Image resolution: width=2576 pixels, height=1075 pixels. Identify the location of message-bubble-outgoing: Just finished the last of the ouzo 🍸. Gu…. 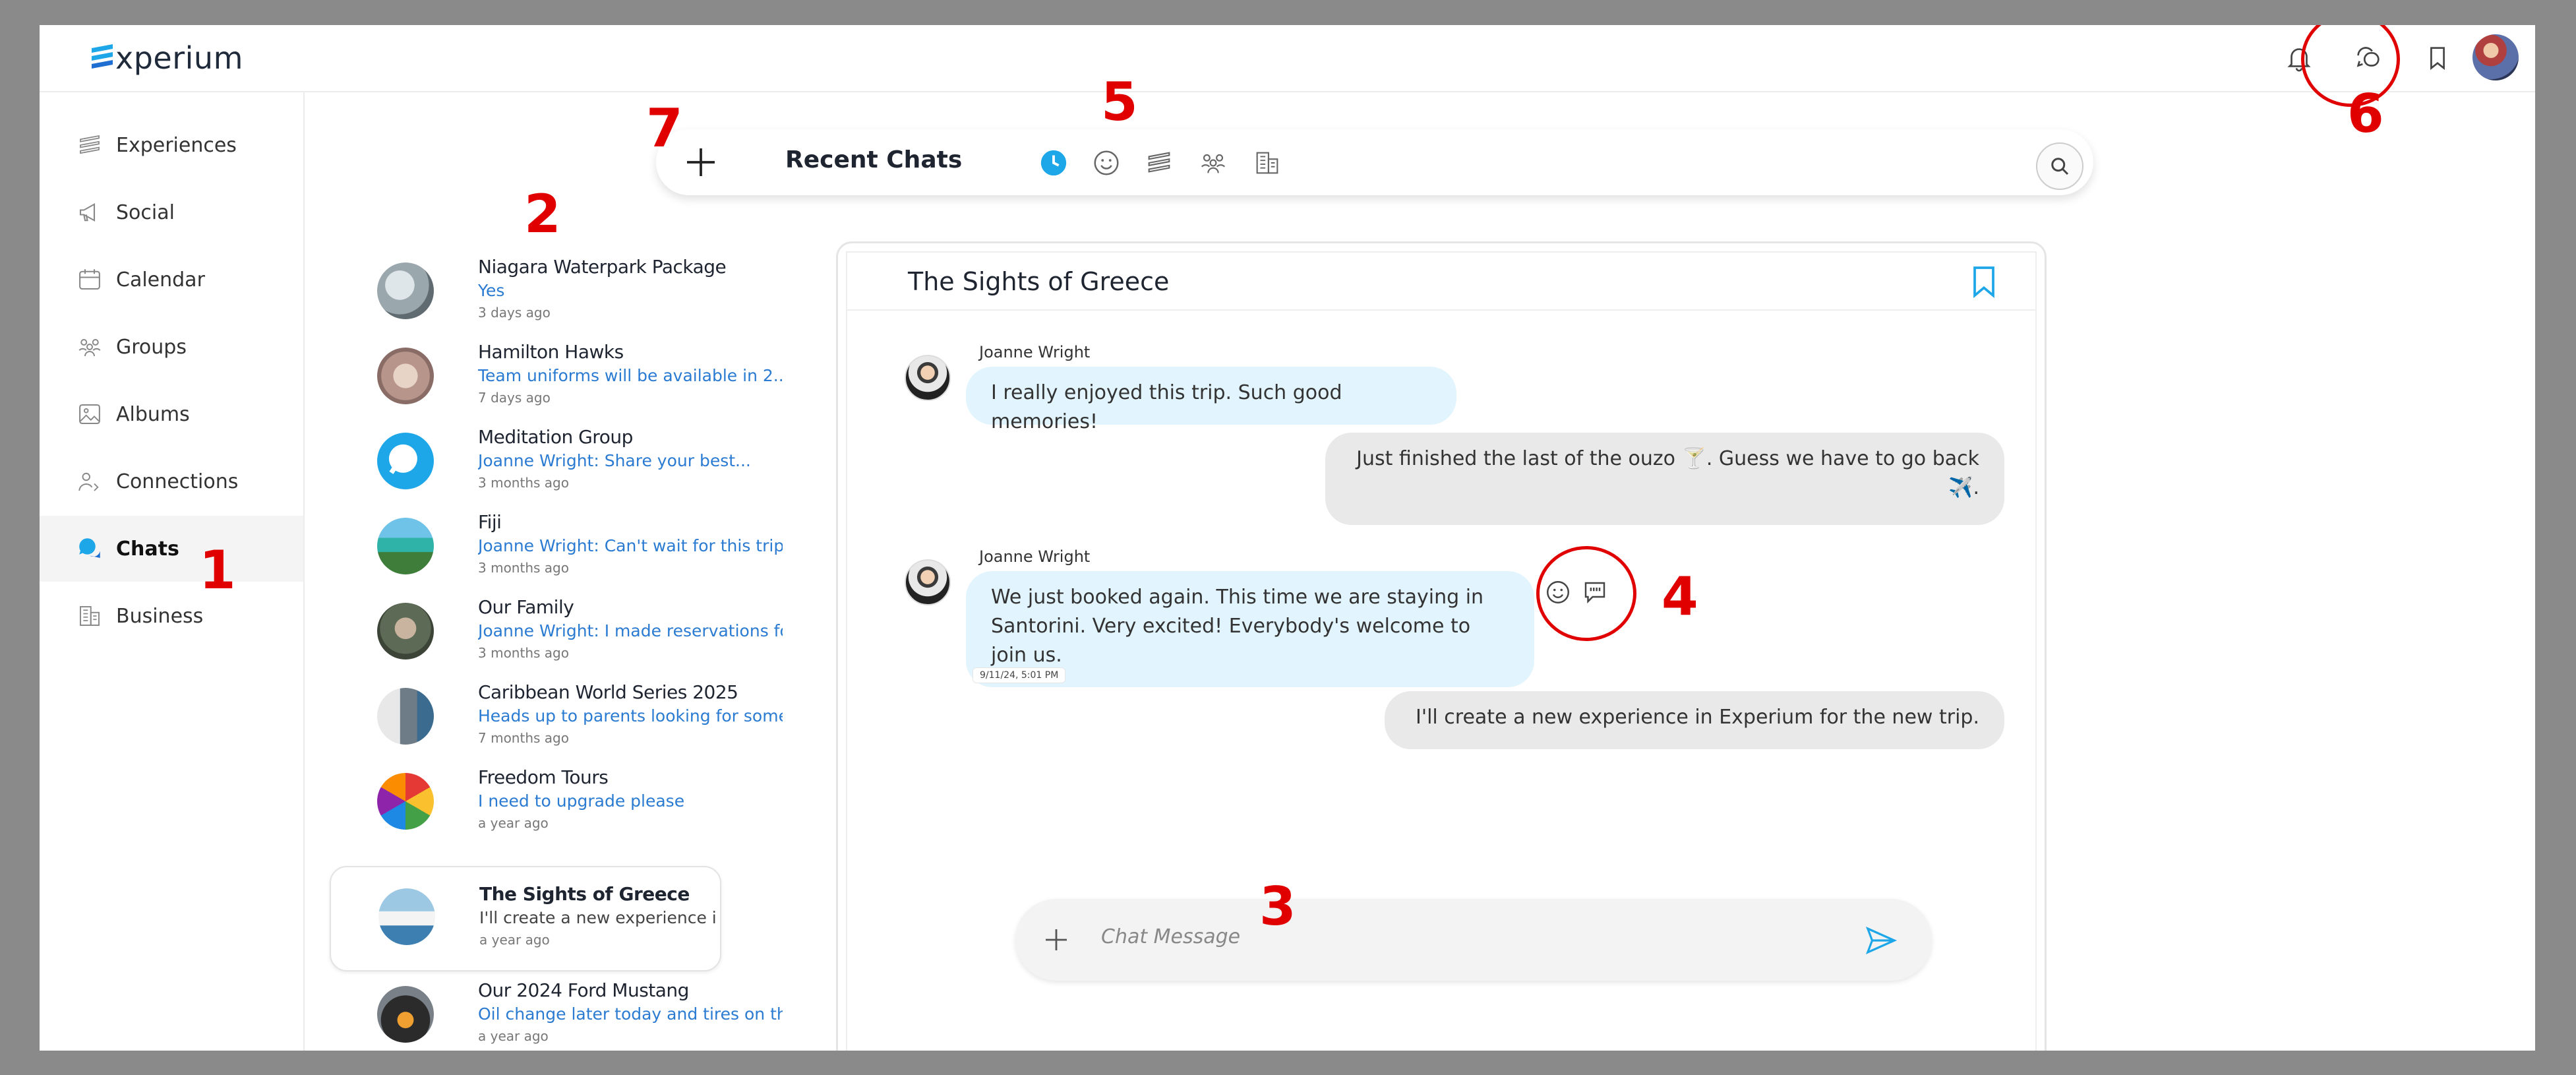
(1664, 479).